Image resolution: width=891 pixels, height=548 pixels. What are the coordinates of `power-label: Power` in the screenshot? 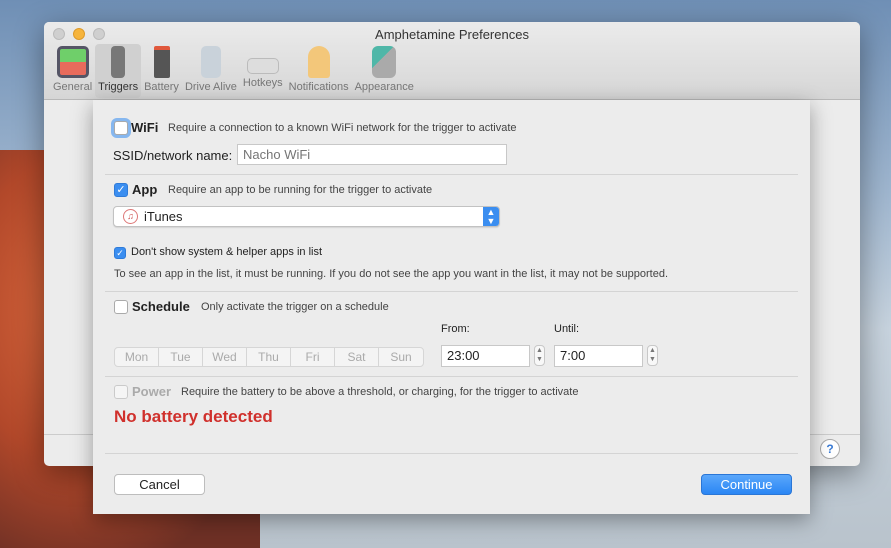 It's located at (152, 391).